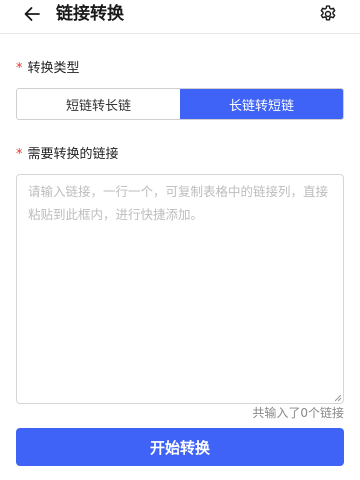 The width and height of the screenshot is (360, 480). Describe the element at coordinates (73, 154) in the screenshot. I see `links-input-label-text: 需要转换的链接` at that location.